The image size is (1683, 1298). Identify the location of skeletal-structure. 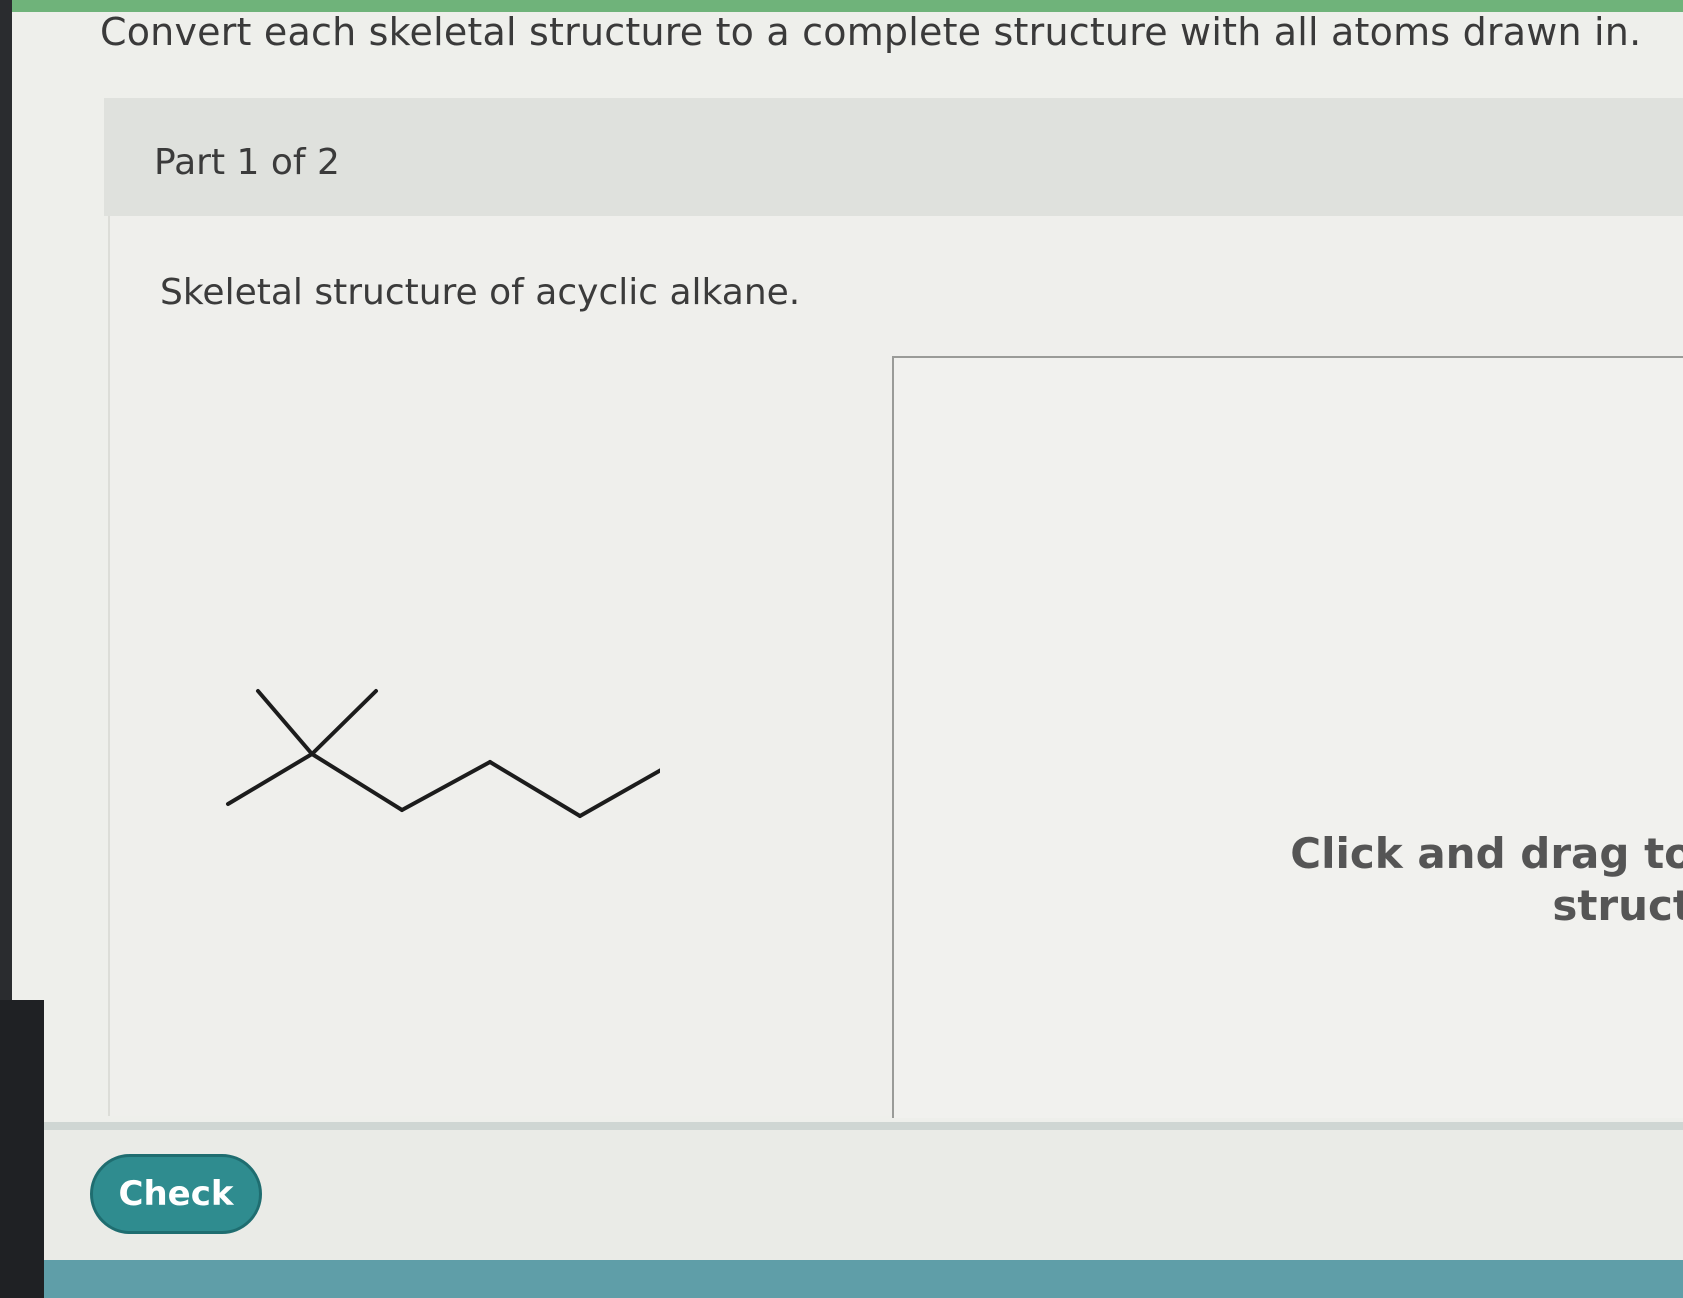
(405, 786).